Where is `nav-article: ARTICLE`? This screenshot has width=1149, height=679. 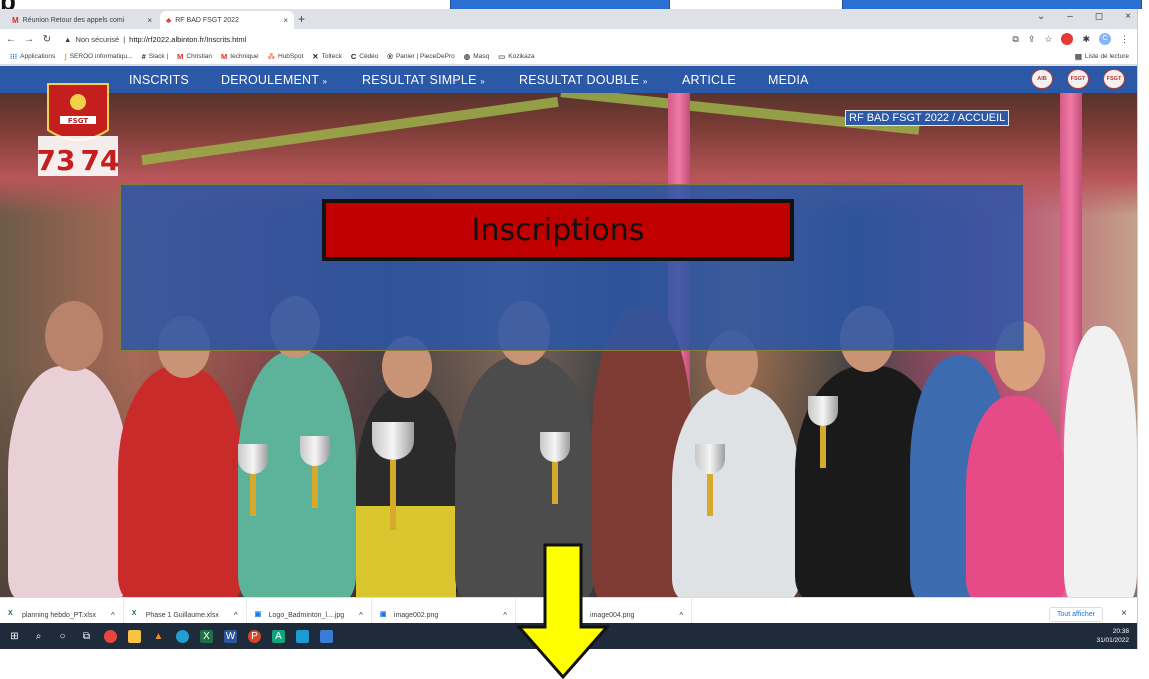
nav-article: ARTICLE is located at coordinates (709, 80).